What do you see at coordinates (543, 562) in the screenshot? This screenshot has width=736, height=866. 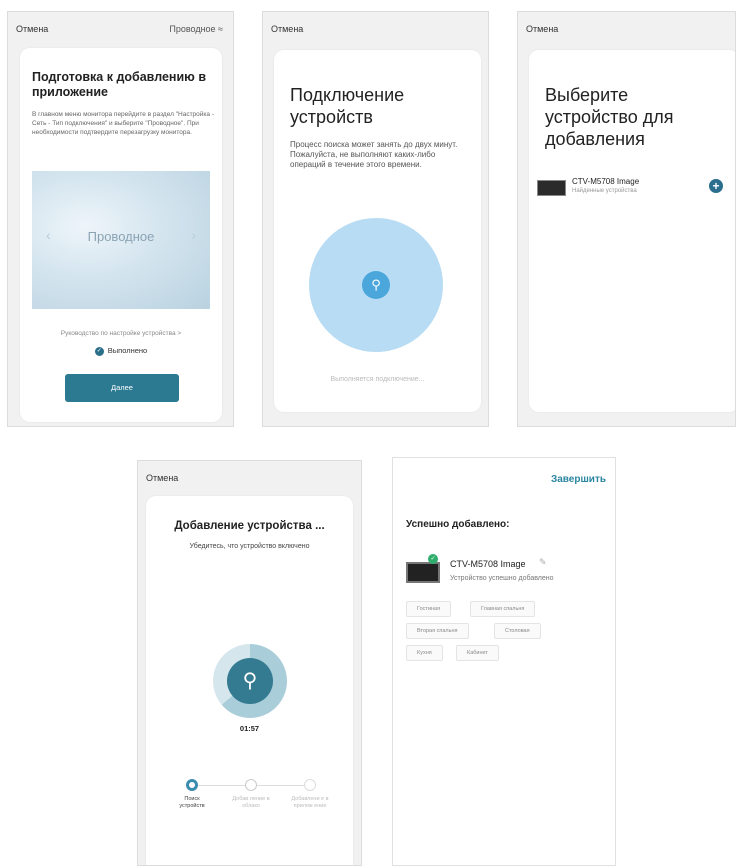 I see `edit-icon: ✎` at bounding box center [543, 562].